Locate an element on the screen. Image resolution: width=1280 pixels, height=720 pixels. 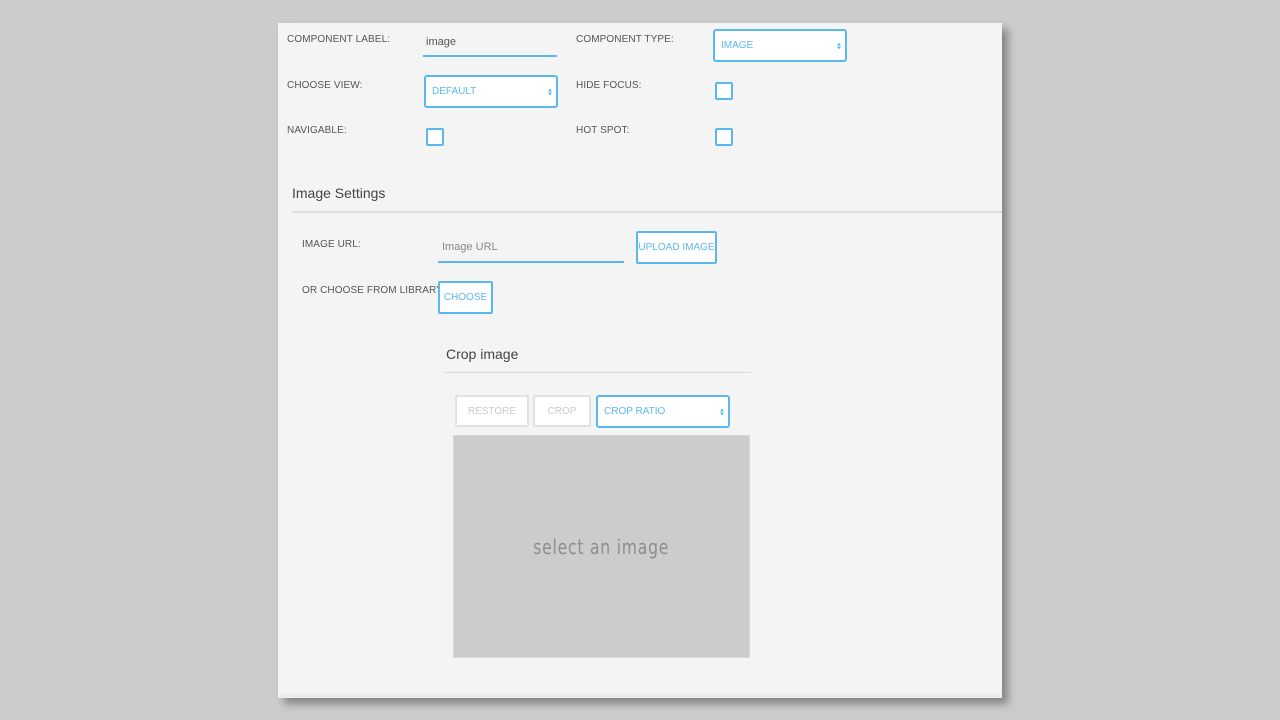
choose-view-select: DEFAULT is located at coordinates (491, 91).